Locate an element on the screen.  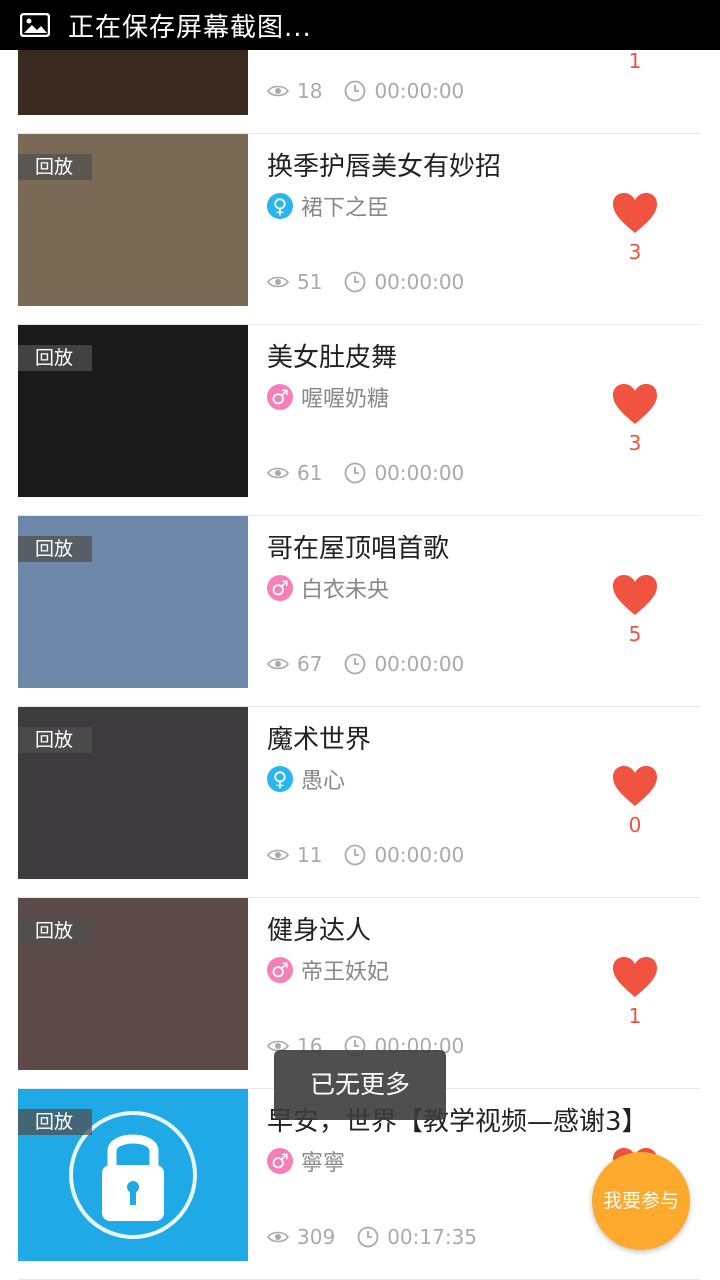
video-stats: 51 00:00:00 is located at coordinates (365, 282).